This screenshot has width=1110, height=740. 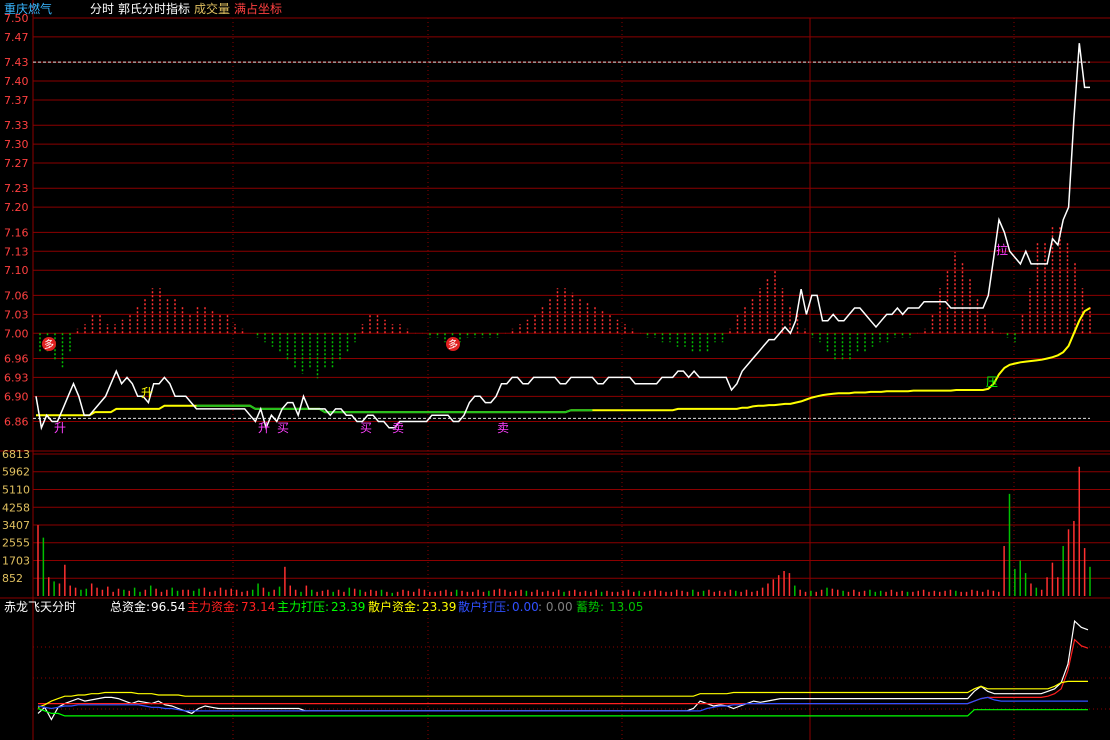 What do you see at coordinates (258, 607) in the screenshot?
I see `main-fund-value: 73.14` at bounding box center [258, 607].